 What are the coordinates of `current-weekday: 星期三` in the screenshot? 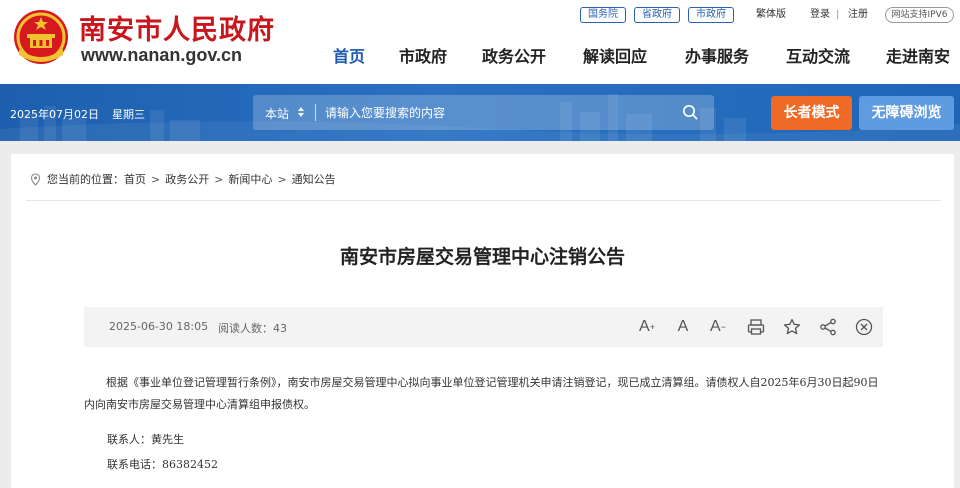 It's located at (128, 114).